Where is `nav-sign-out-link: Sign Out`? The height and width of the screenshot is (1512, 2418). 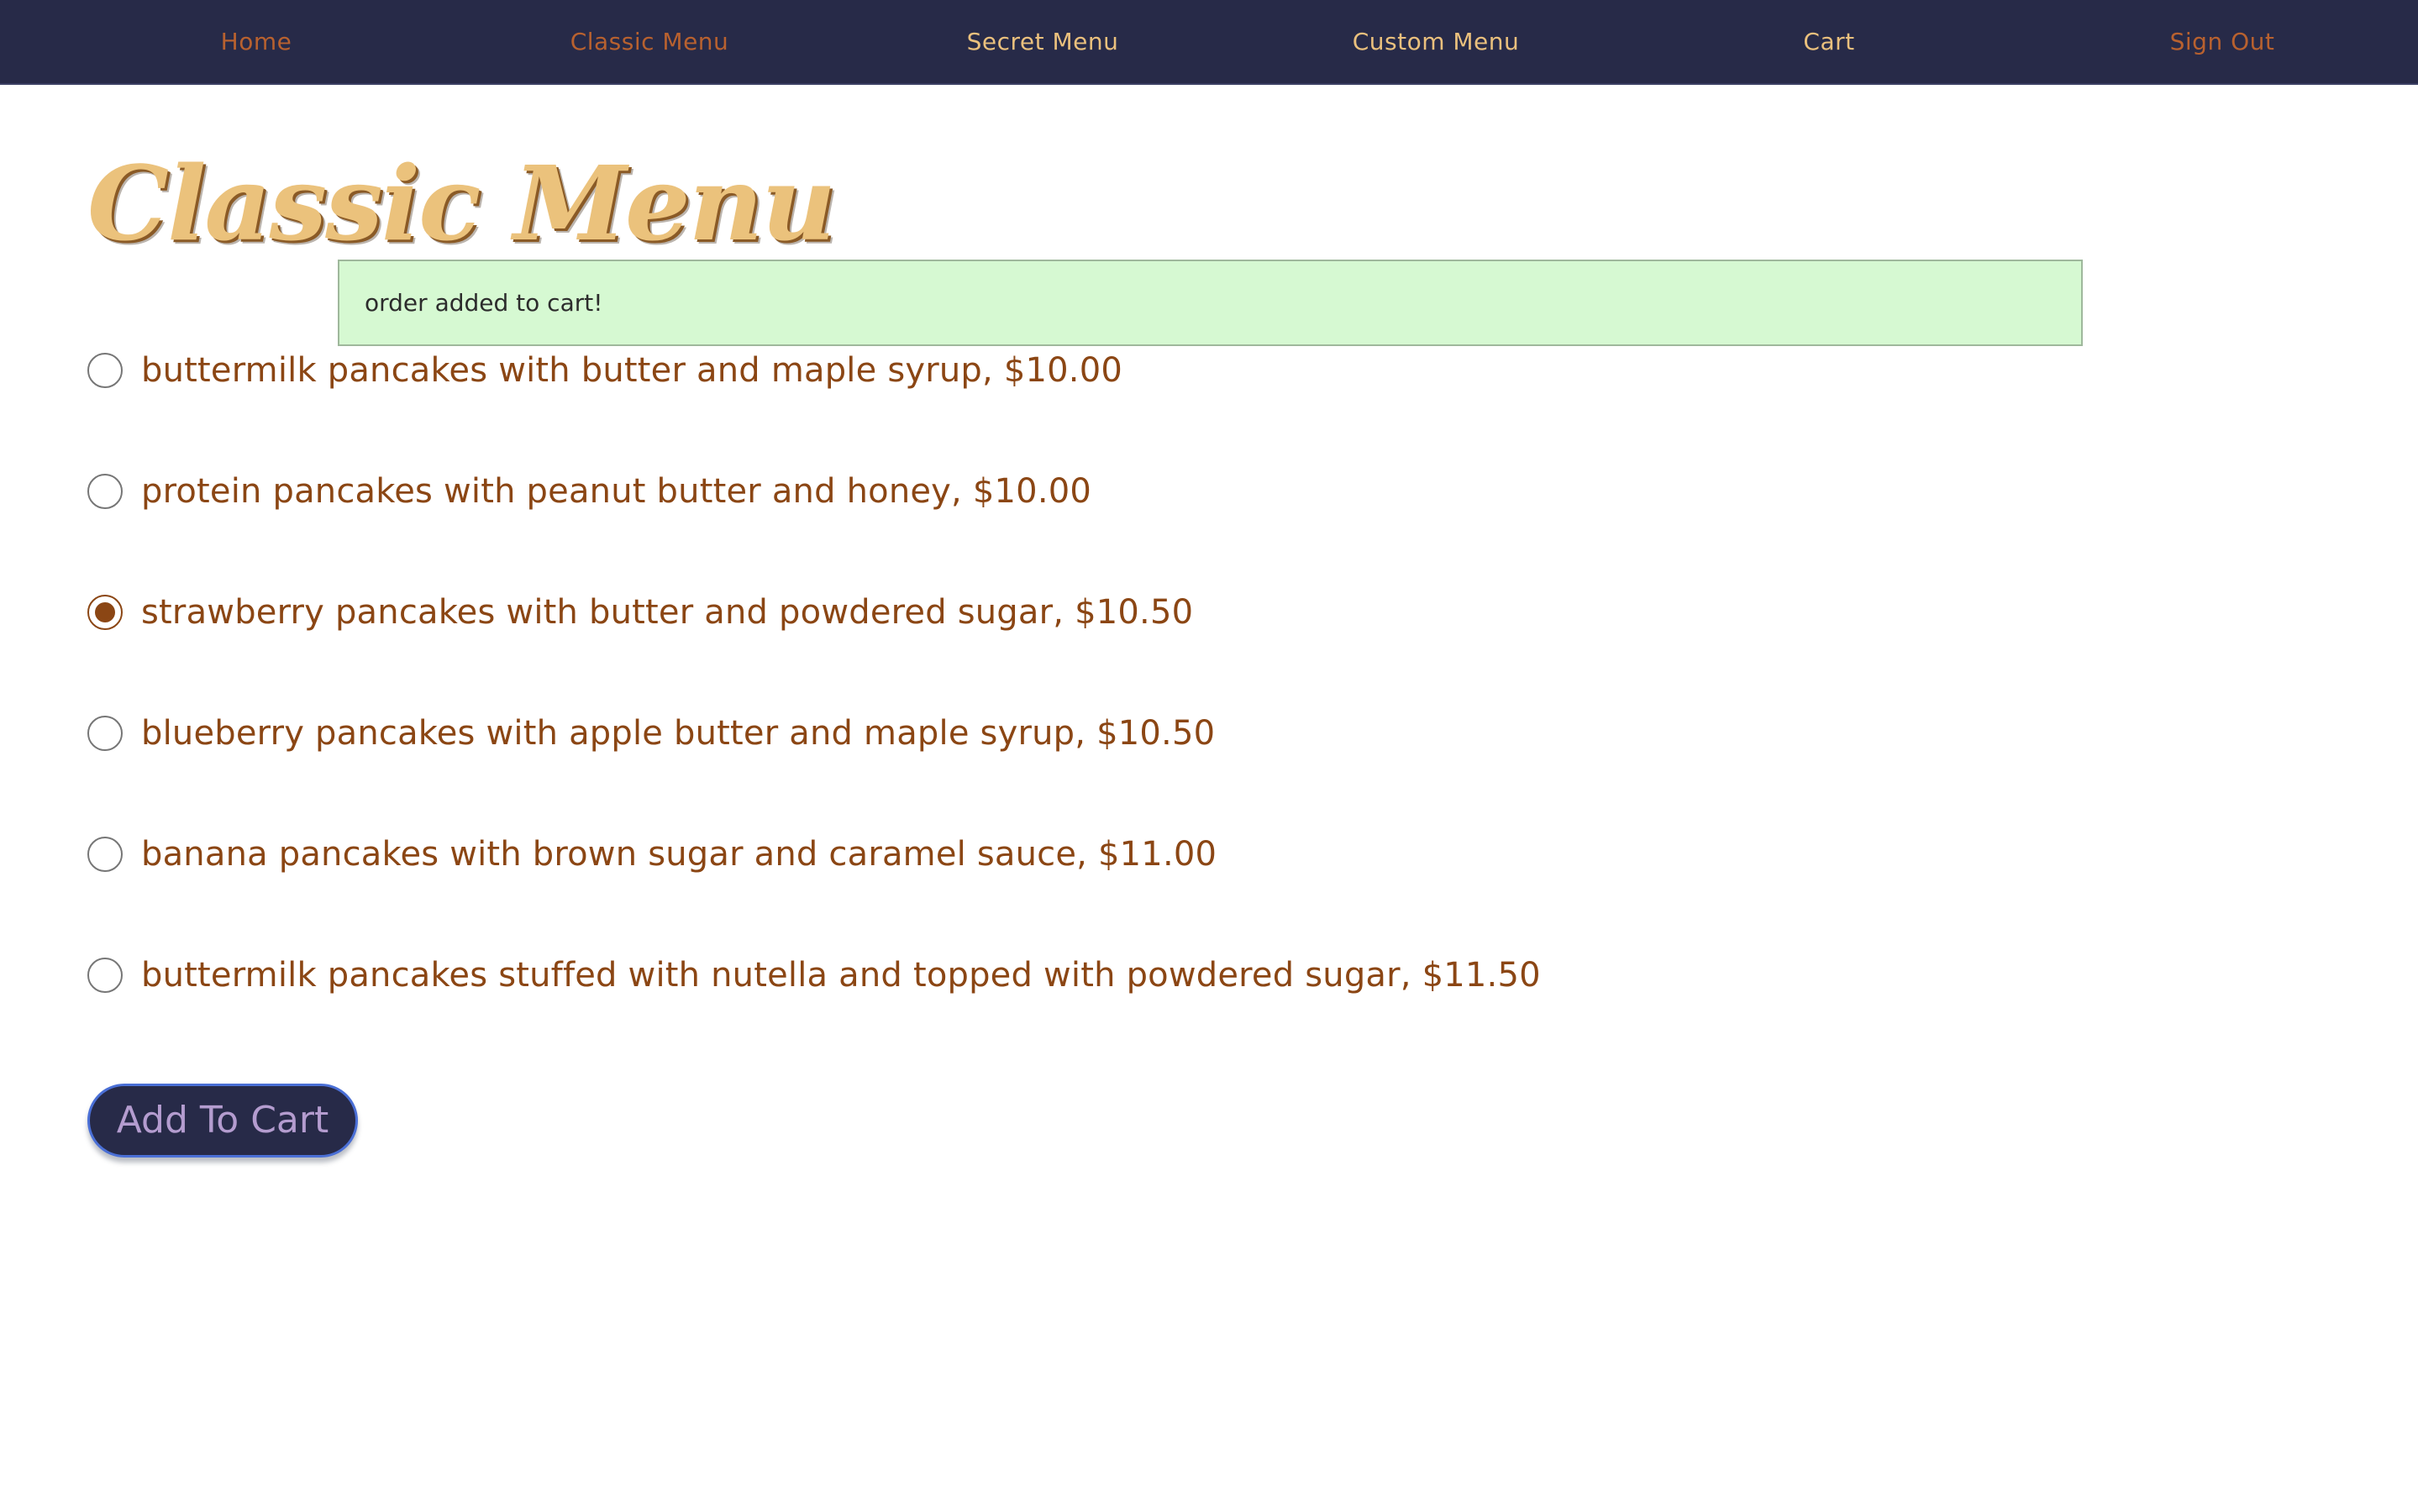
nav-sign-out-link: Sign Out is located at coordinates (2222, 41).